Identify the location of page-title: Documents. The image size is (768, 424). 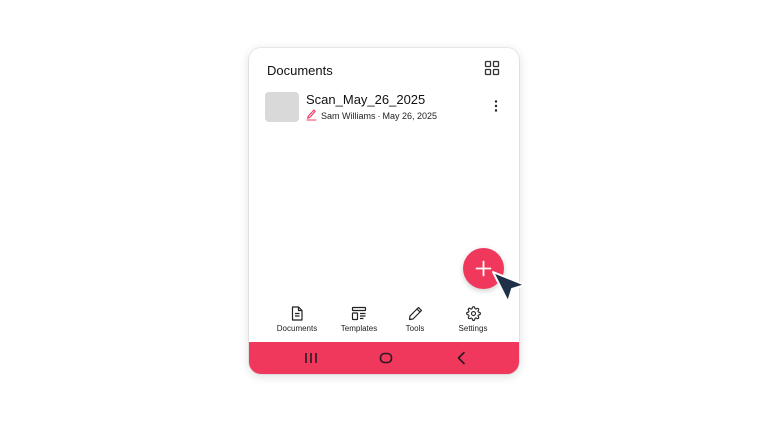
(300, 70).